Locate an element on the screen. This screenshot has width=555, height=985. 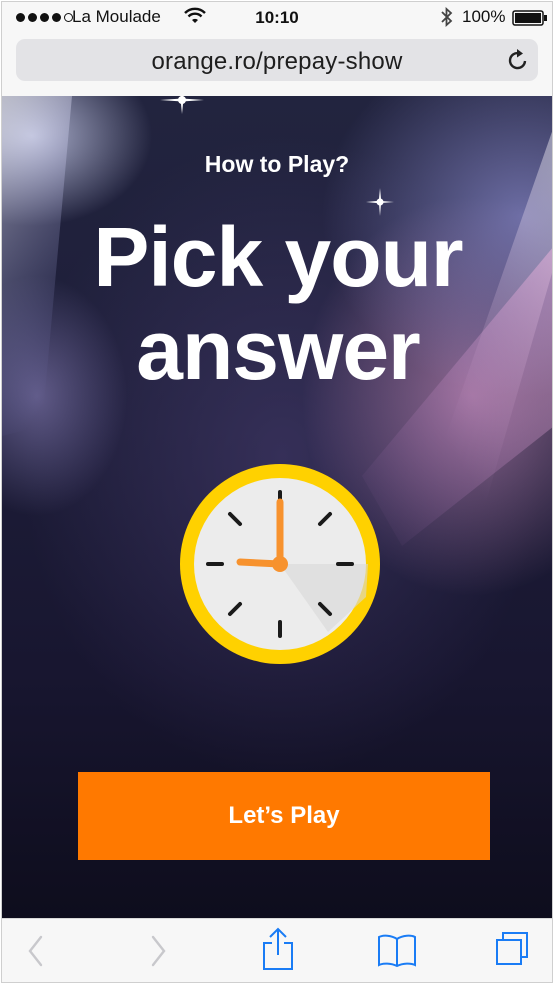
url-text: orange.ro/prepay-show is located at coordinates (277, 62).